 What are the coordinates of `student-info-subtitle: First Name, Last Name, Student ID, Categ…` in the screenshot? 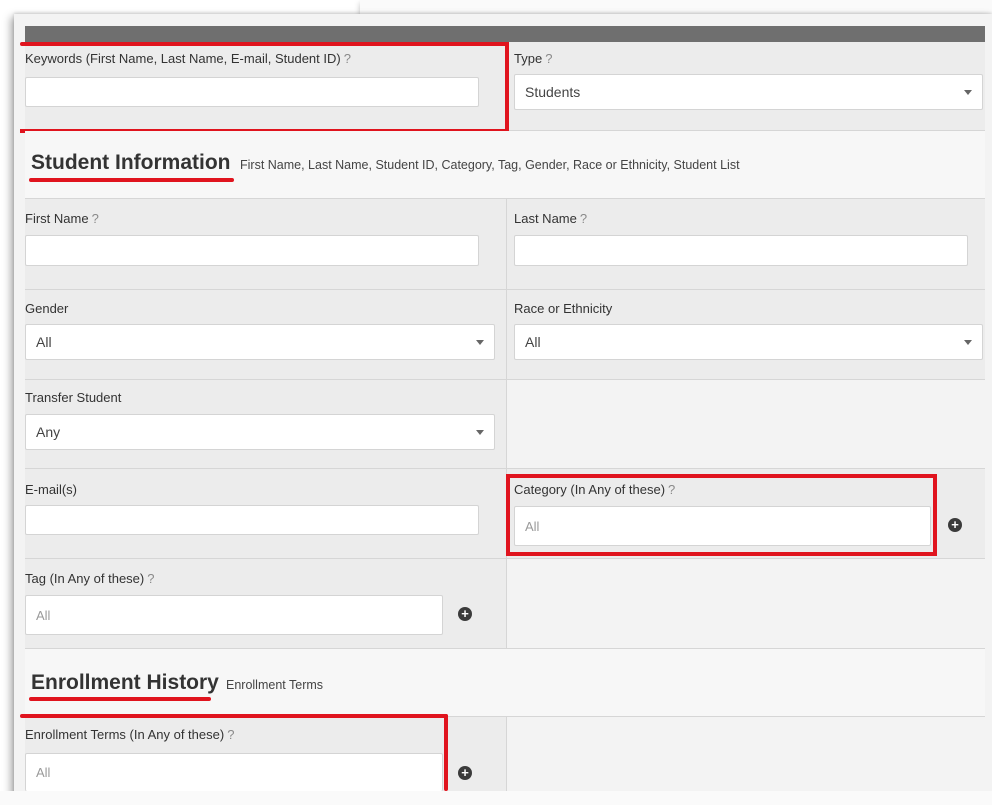 It's located at (490, 165).